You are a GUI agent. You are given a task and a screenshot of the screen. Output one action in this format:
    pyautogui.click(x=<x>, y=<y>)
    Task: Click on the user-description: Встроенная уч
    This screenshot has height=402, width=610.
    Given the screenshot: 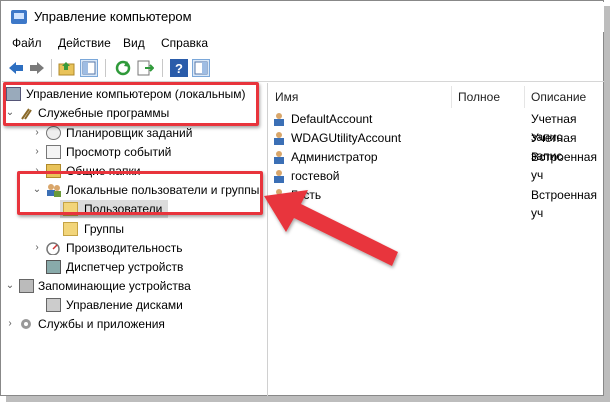 What is the action you would take?
    pyautogui.click(x=564, y=204)
    